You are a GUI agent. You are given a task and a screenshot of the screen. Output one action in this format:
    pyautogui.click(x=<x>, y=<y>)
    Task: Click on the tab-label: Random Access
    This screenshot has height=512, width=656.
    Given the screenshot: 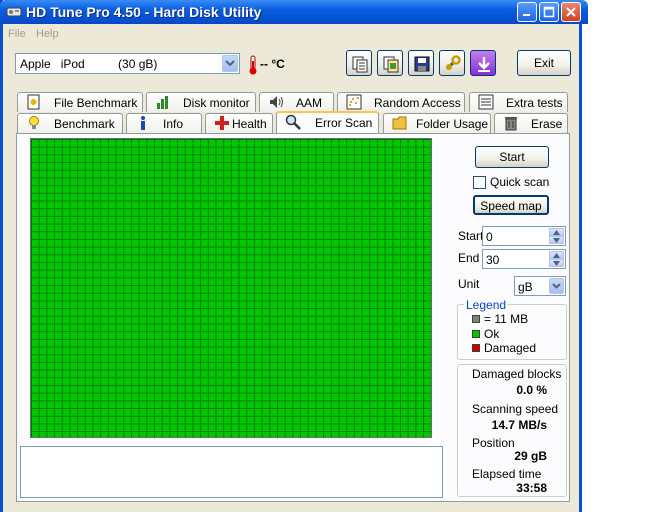 What is the action you would take?
    pyautogui.click(x=417, y=103)
    